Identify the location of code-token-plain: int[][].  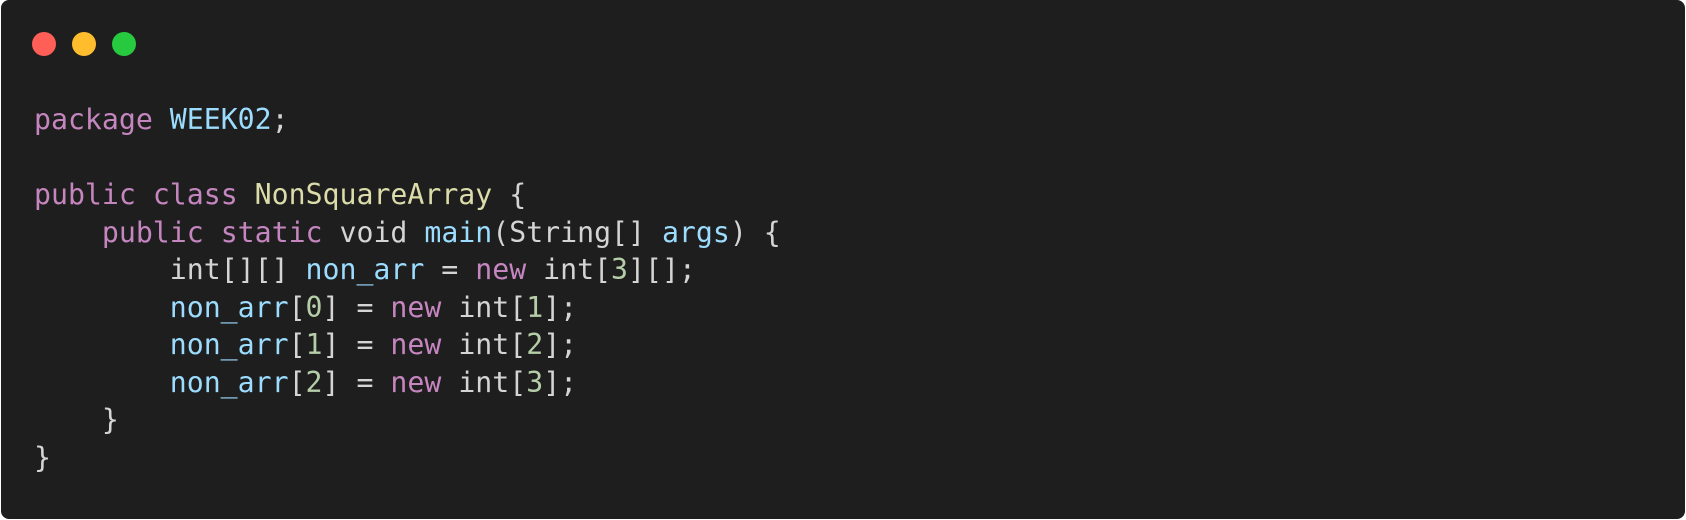
(170, 269).